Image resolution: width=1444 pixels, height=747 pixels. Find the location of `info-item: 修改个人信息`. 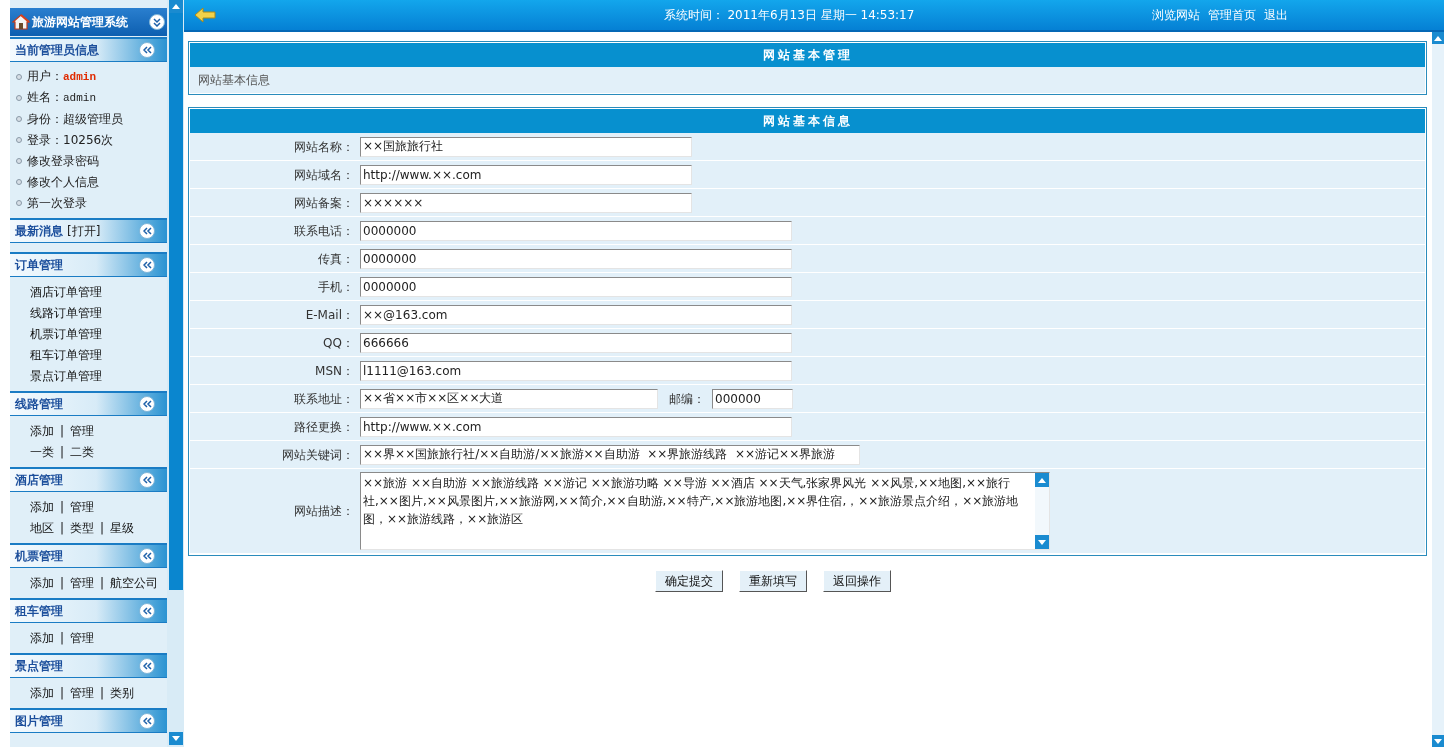

info-item: 修改个人信息 is located at coordinates (63, 181).